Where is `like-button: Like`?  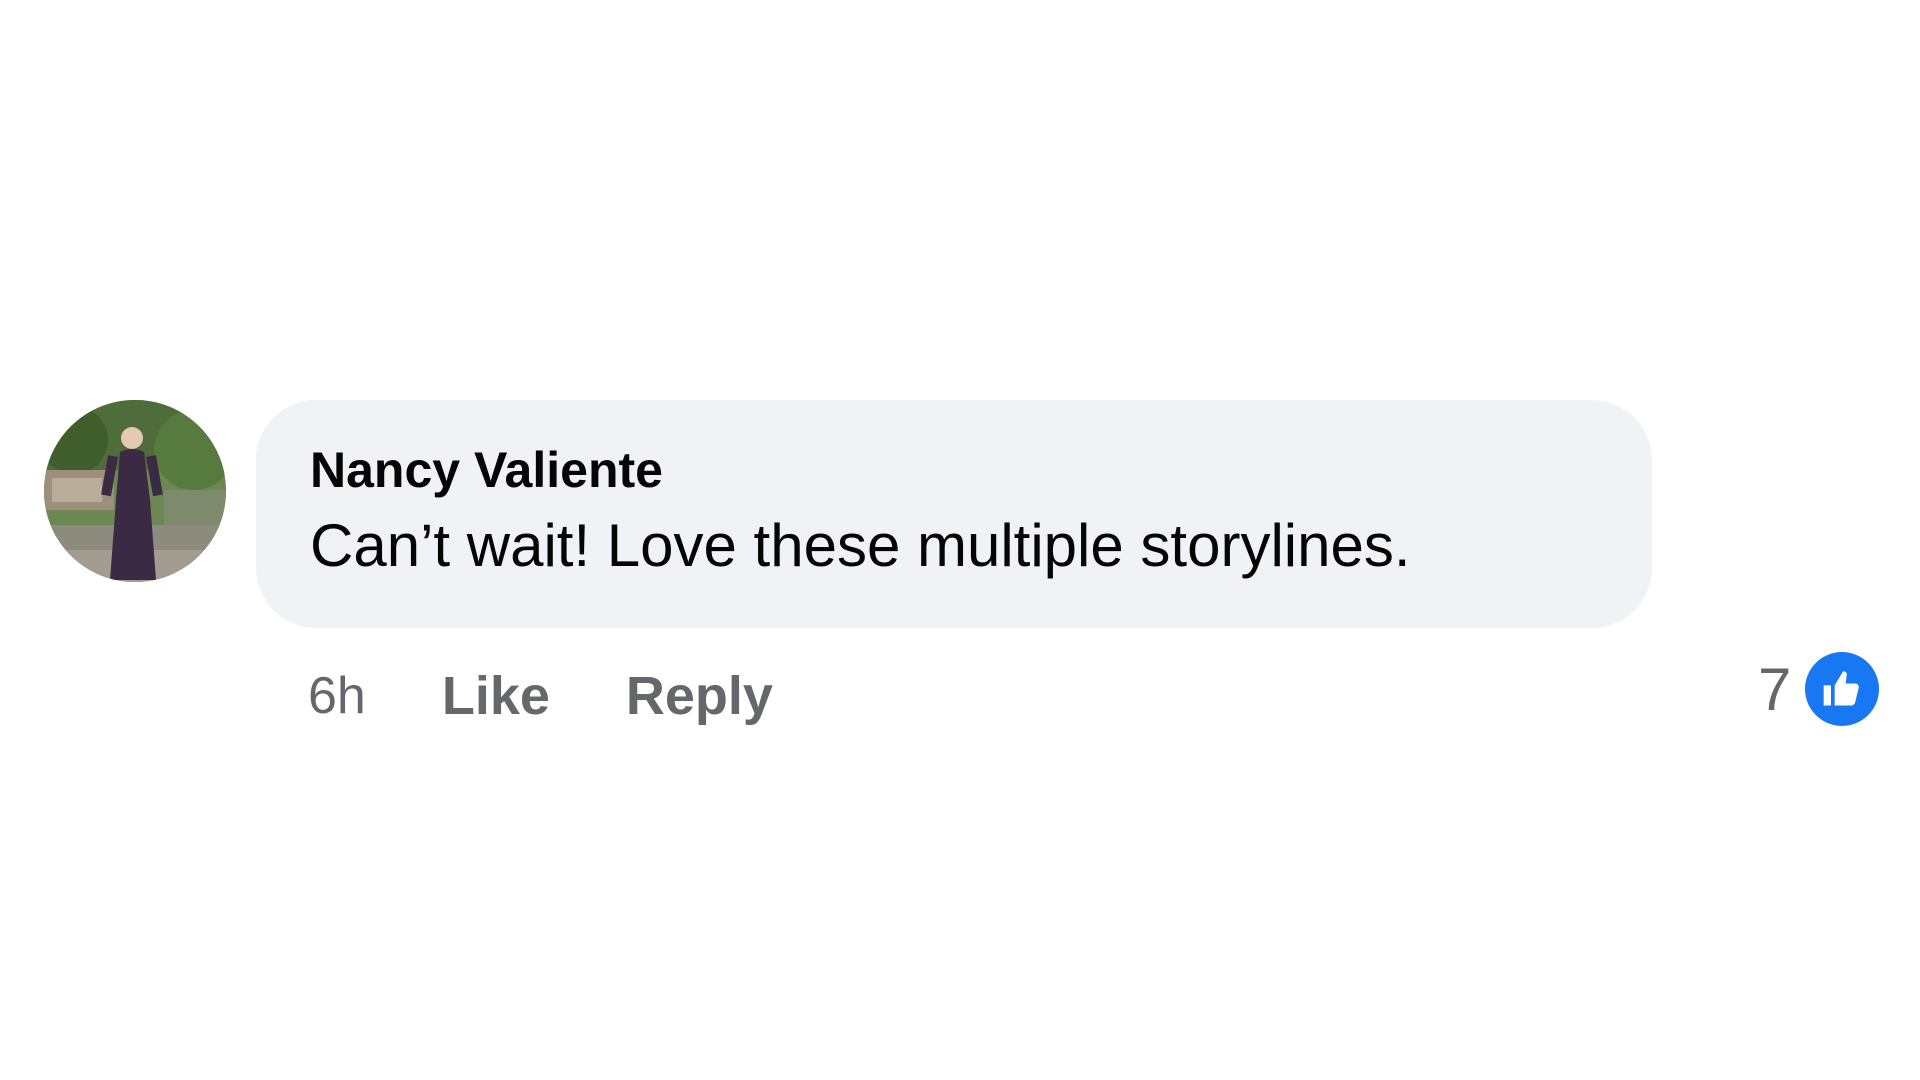 like-button: Like is located at coordinates (496, 696).